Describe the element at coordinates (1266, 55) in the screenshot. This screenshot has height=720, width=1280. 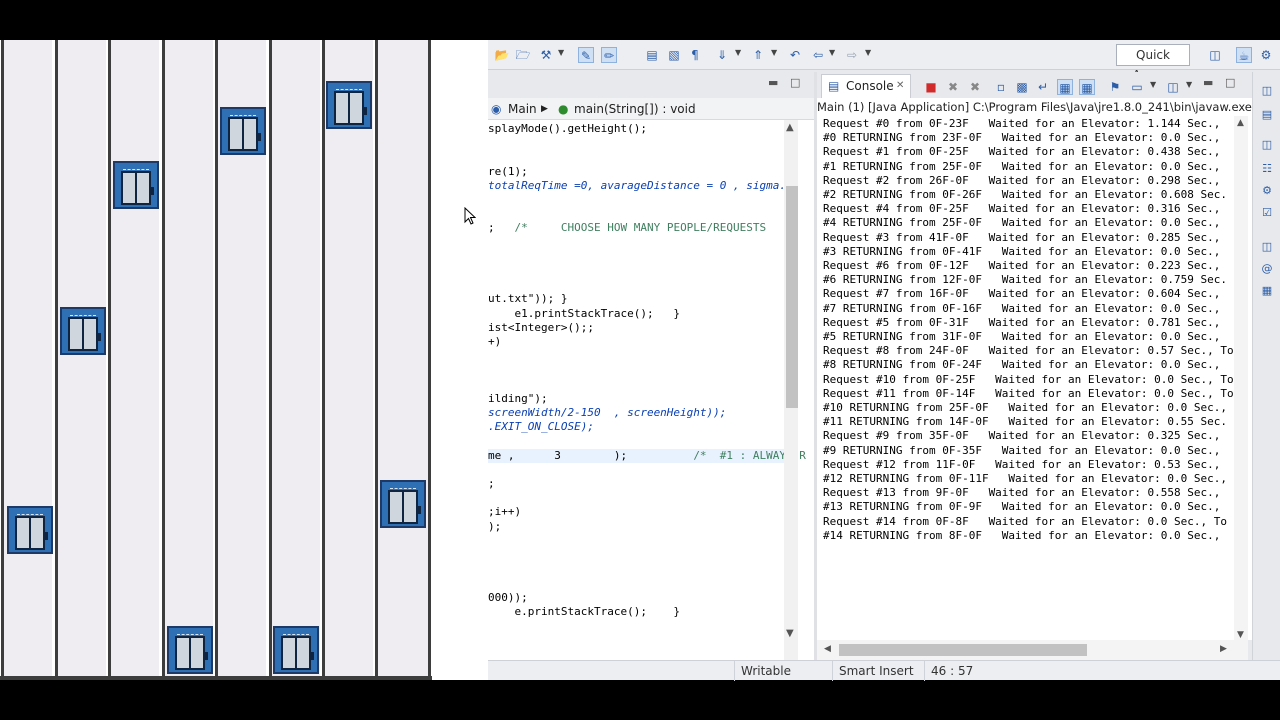
I see `debug-perspective-icon: ⚙` at that location.